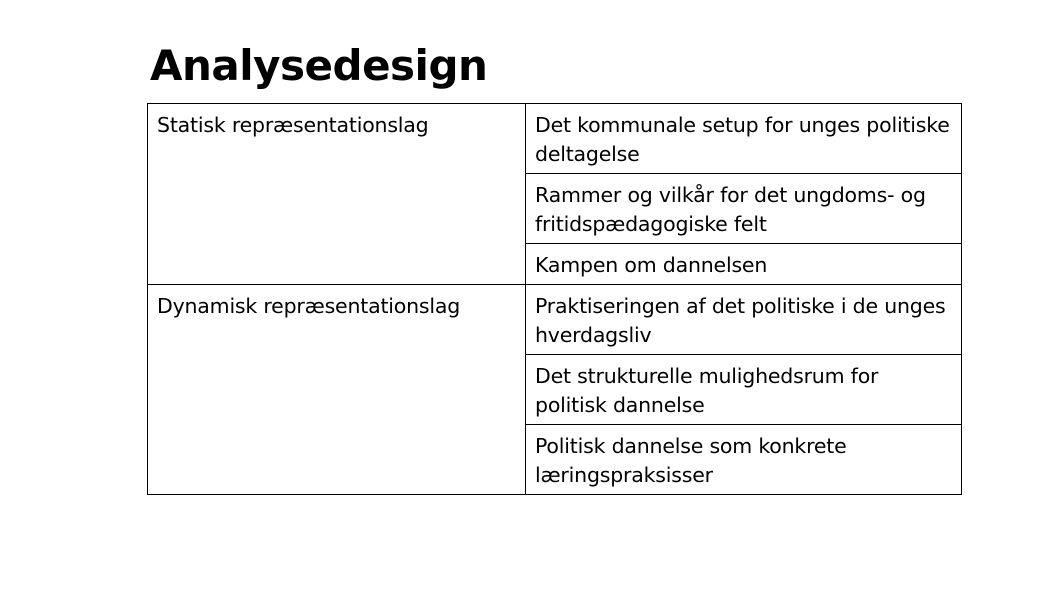 The width and height of the screenshot is (1058, 595). Describe the element at coordinates (319, 65) in the screenshot. I see `slide-title: Analysedesign` at that location.